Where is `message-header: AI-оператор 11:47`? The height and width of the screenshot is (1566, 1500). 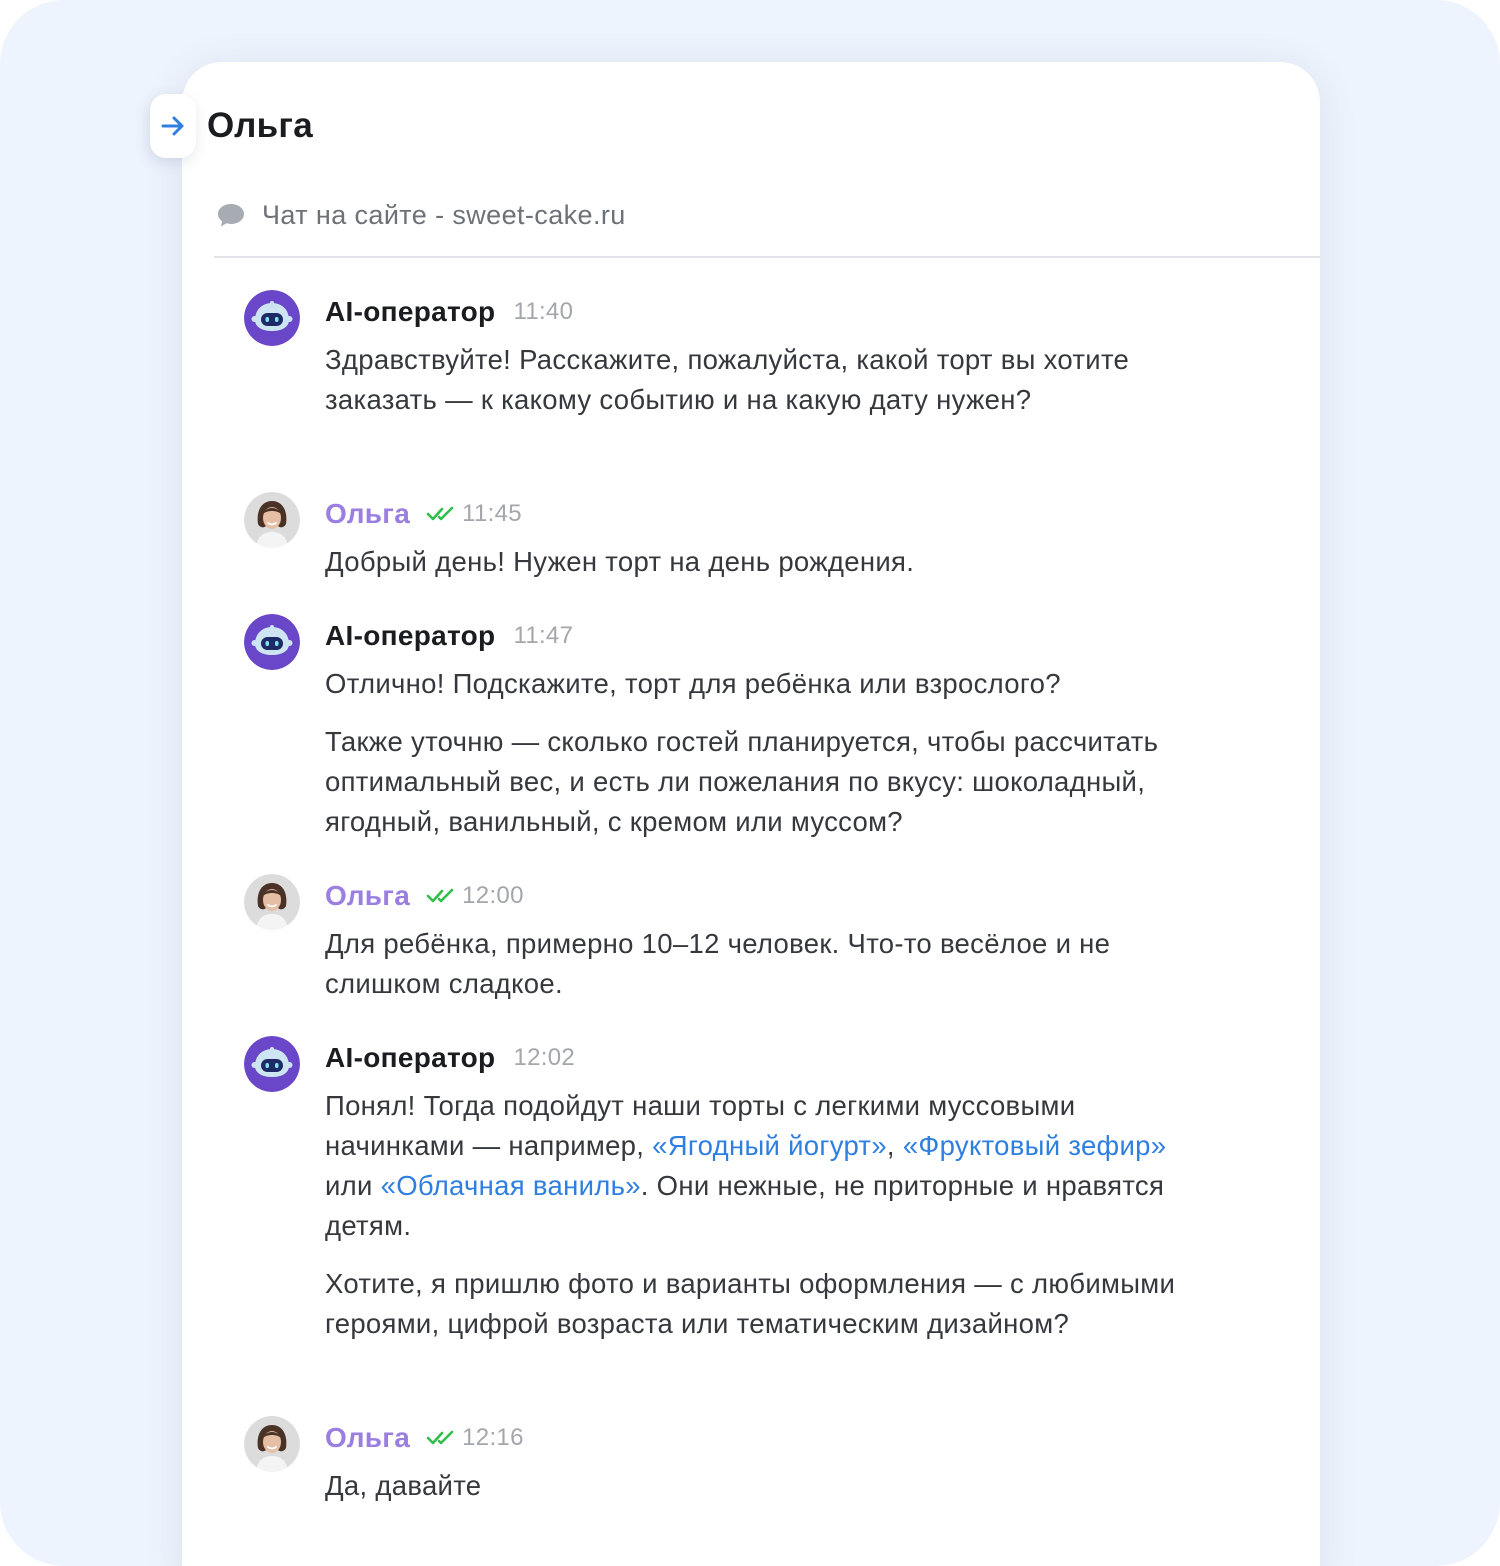 message-header: AI-оператор 11:47 is located at coordinates (449, 636).